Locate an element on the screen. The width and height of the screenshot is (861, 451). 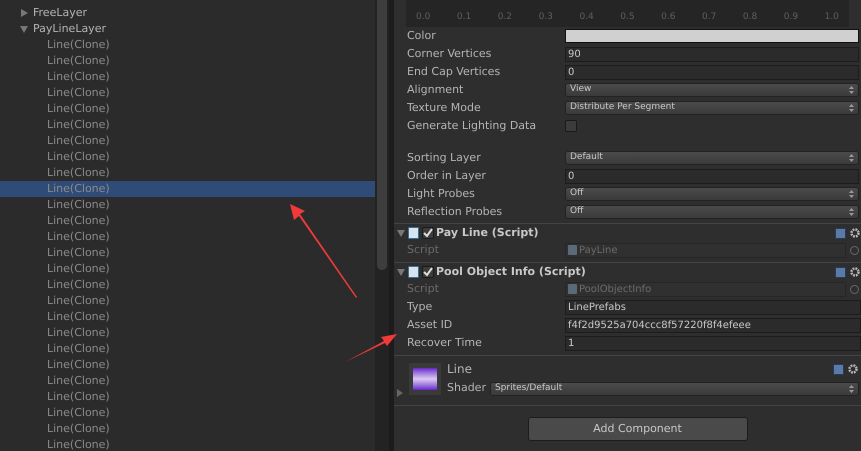
axis-tick-label: 0.1 is located at coordinates (464, 17).